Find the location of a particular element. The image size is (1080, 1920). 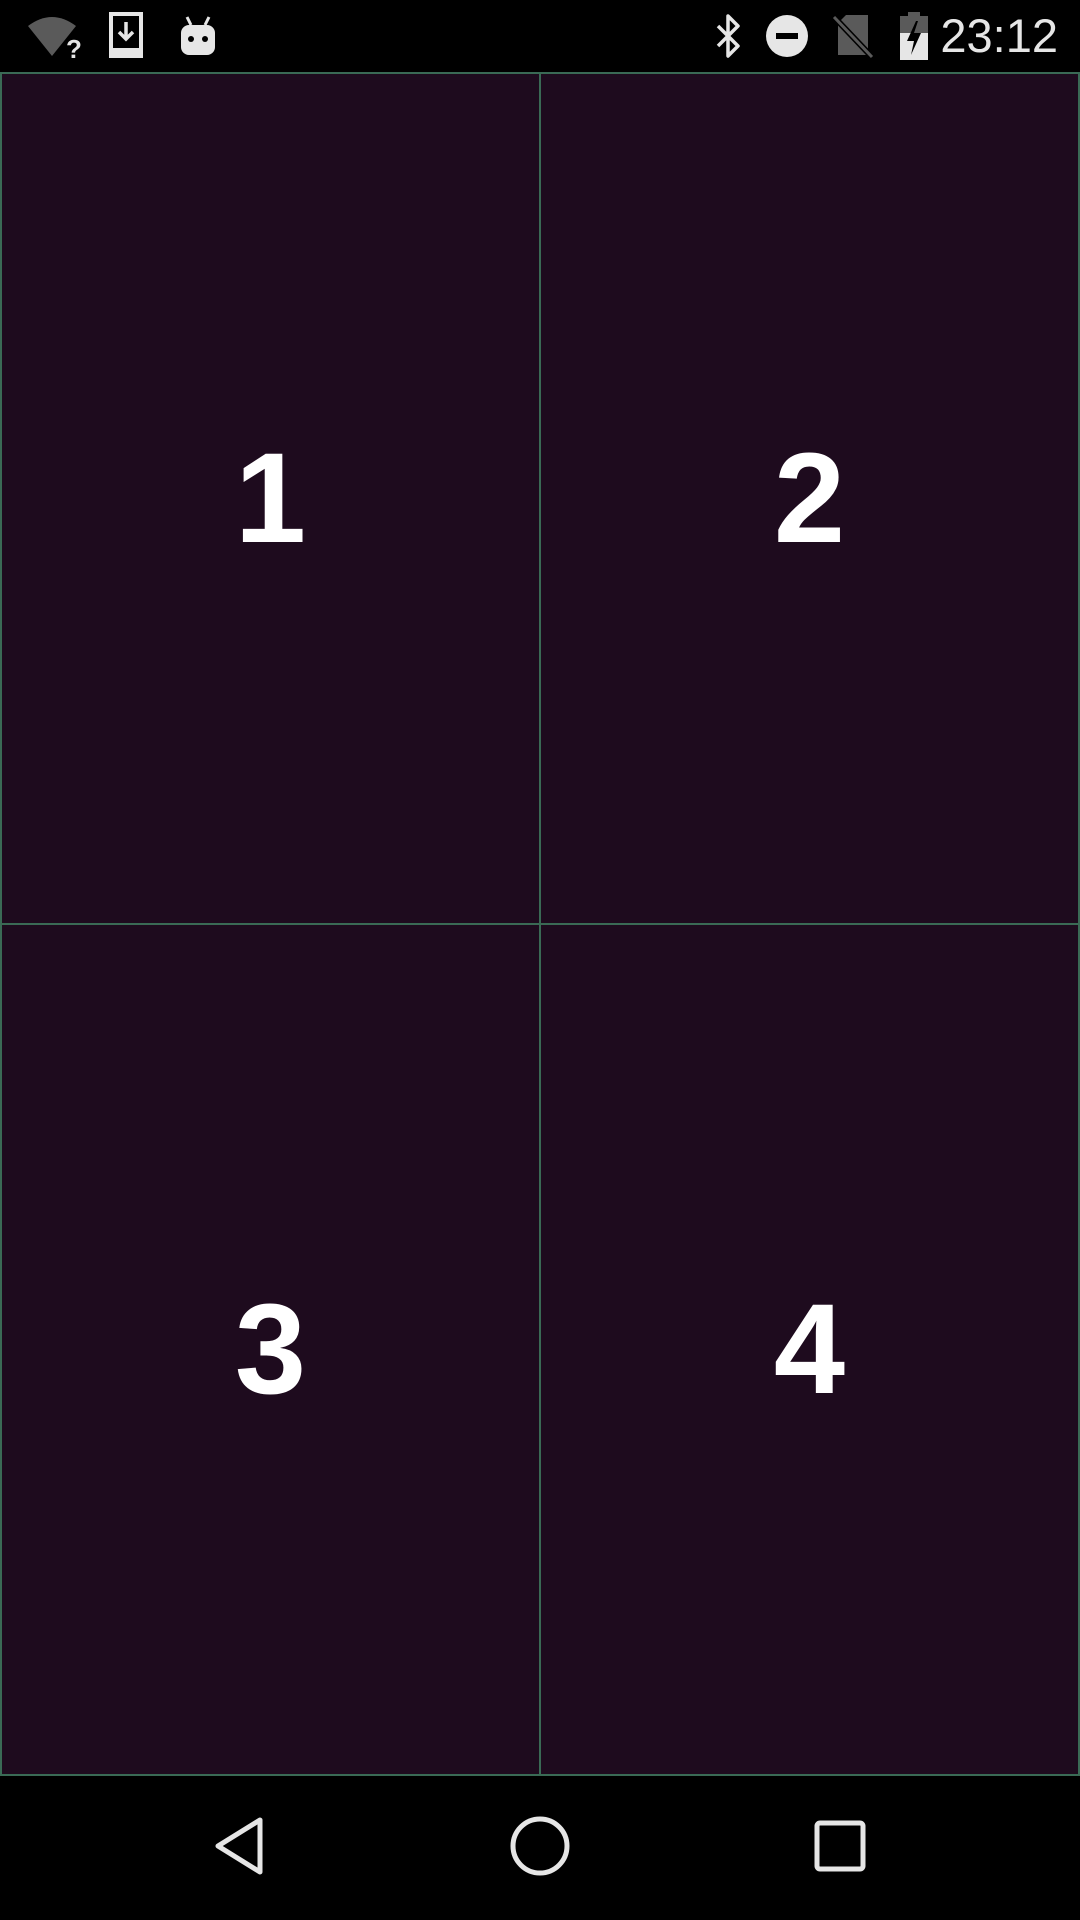

cell-label: 2 is located at coordinates (809, 498).